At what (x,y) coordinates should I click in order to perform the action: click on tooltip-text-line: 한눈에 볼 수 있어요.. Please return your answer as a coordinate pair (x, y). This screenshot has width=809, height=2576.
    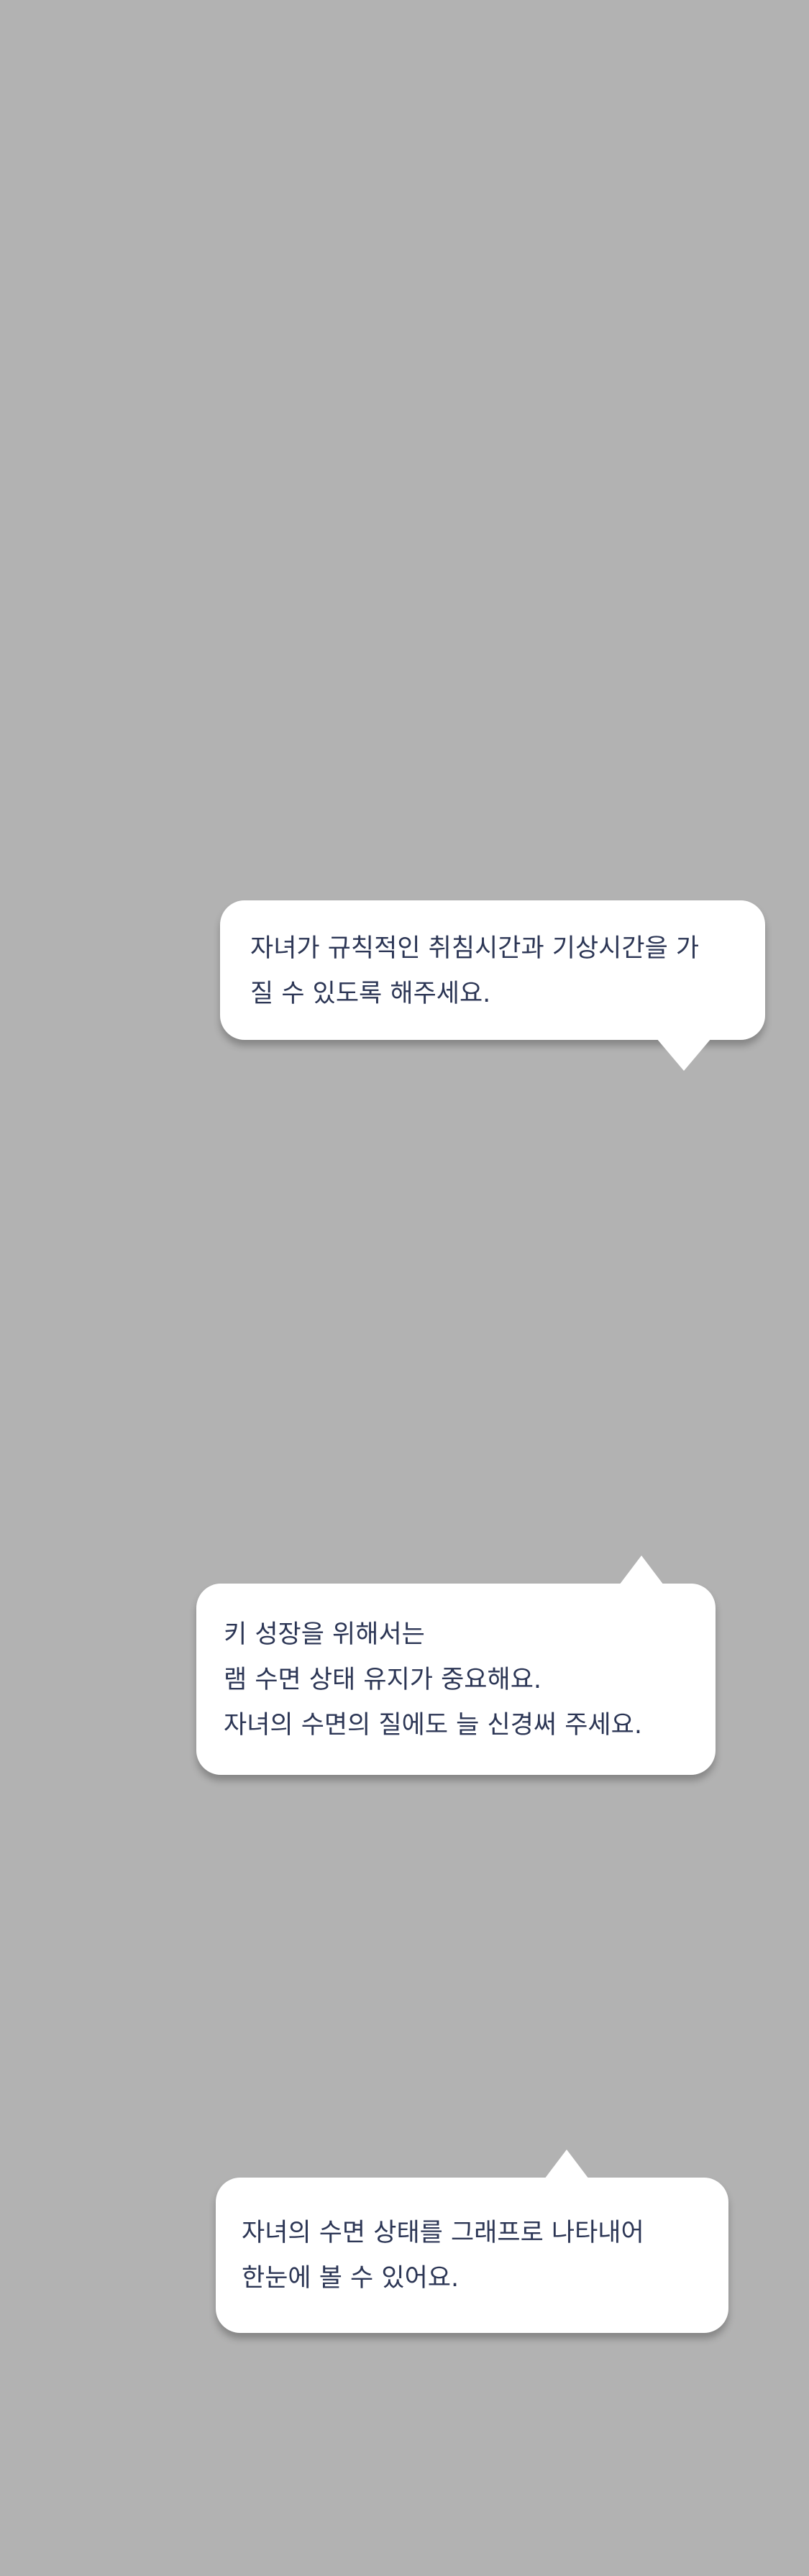
    Looking at the image, I should click on (351, 2278).